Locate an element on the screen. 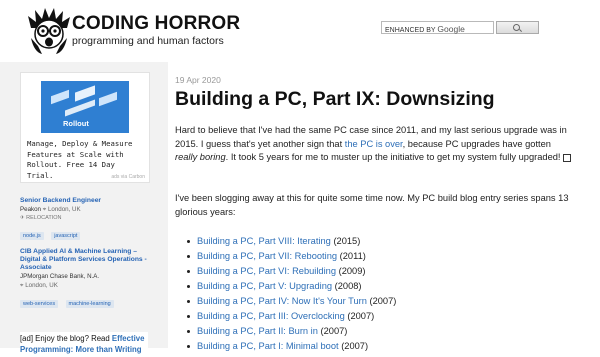 This screenshot has height=357, width=600. box-glyph-icon is located at coordinates (567, 157).